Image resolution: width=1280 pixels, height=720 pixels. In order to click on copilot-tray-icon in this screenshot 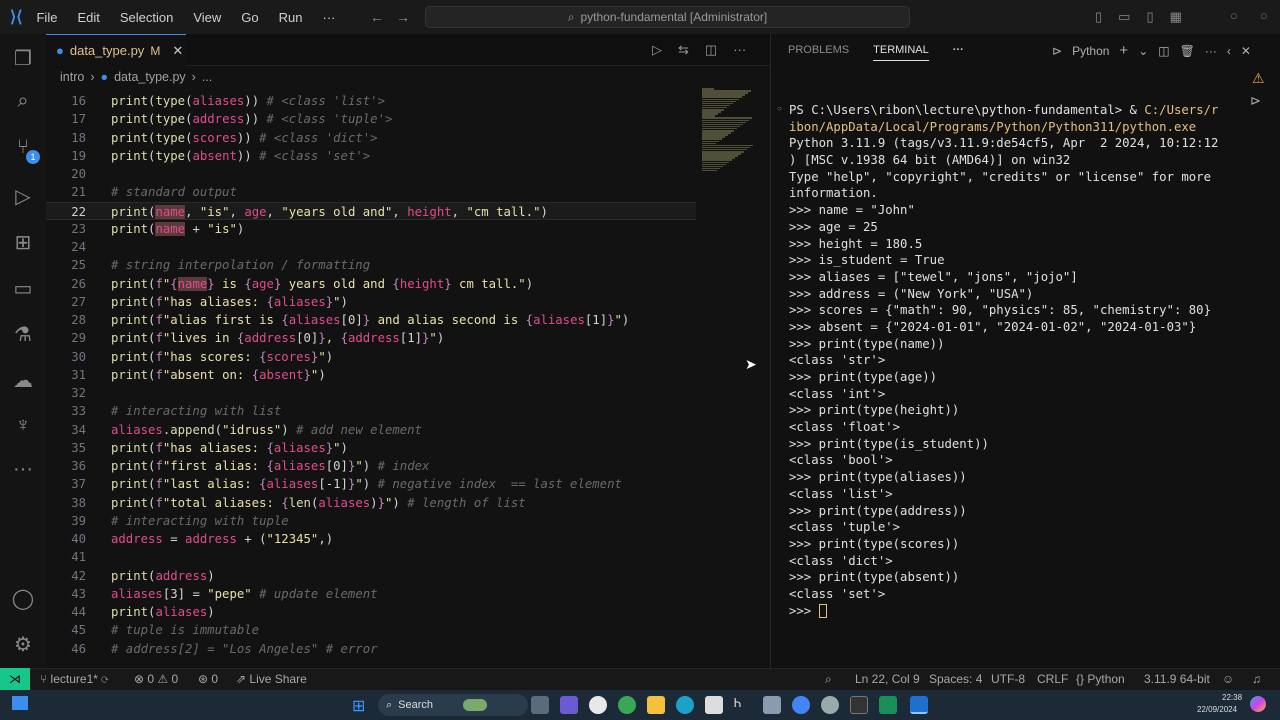, I will do `click(1258, 704)`.